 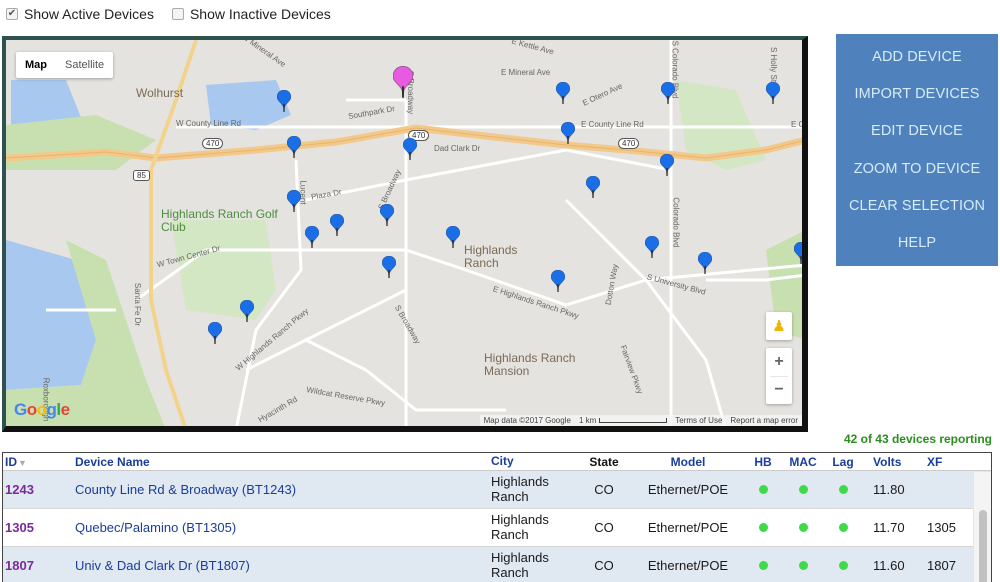 What do you see at coordinates (138, 304) in the screenshot?
I see `road-label: Santa Fe Dr` at bounding box center [138, 304].